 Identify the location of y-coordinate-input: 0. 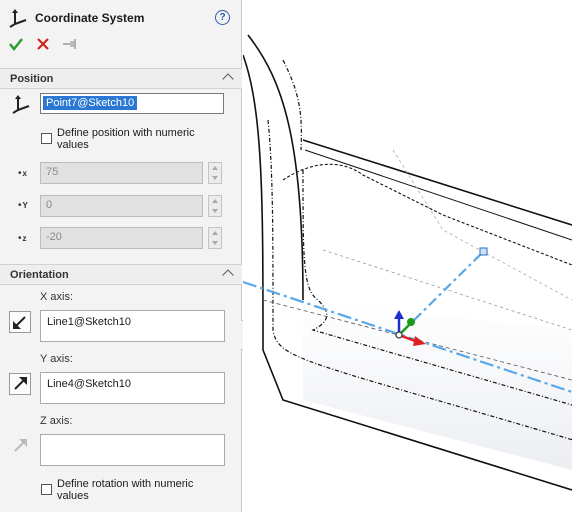
(121, 206).